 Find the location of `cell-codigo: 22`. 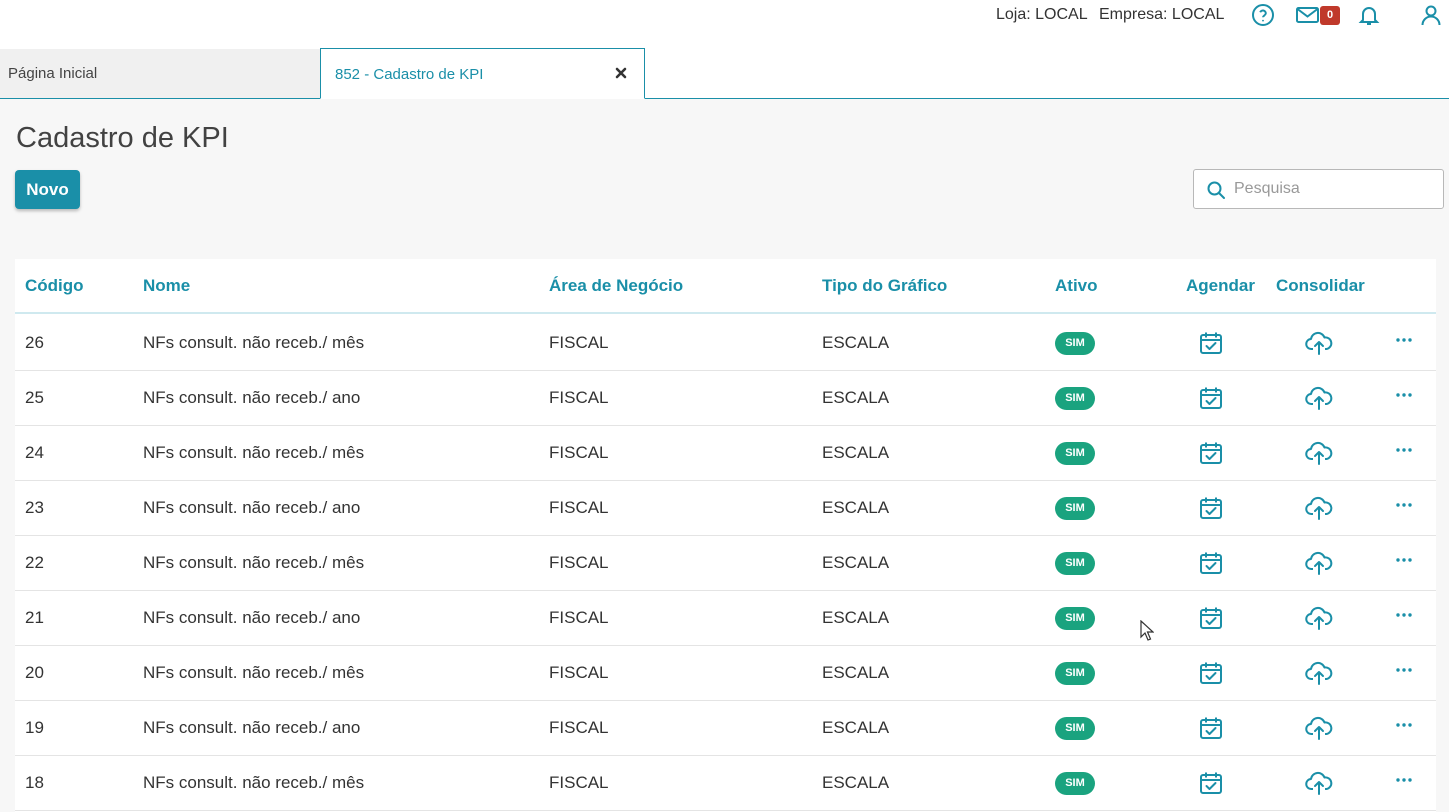

cell-codigo: 22 is located at coordinates (34, 562).